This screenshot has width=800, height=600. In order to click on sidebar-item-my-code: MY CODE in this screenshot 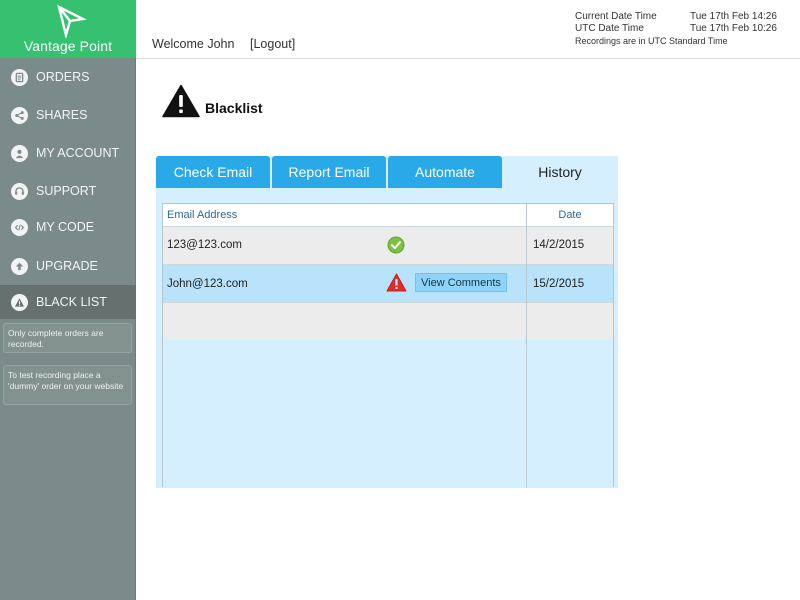, I will do `click(68, 227)`.